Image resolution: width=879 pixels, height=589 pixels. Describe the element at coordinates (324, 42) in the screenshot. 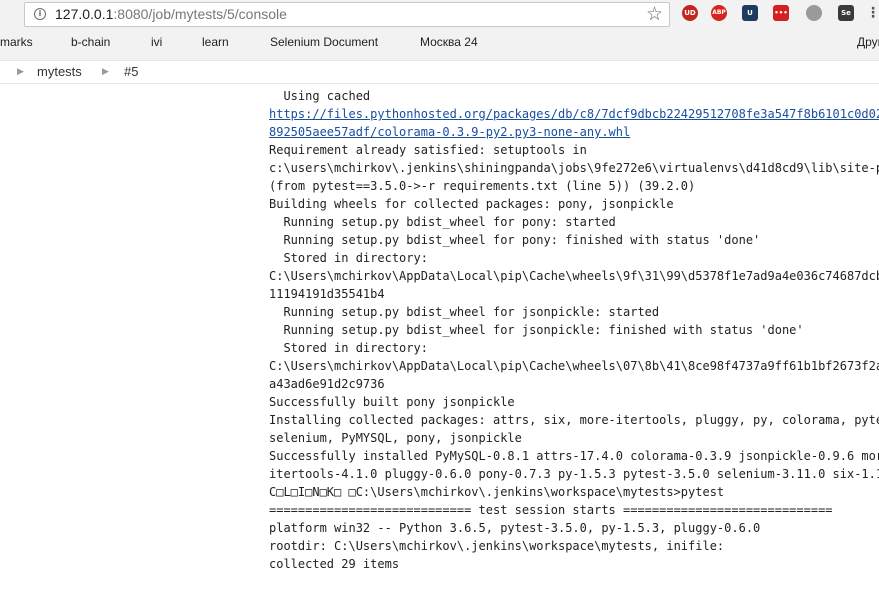

I see `bookmark-selenium-docs: Selenium Document` at that location.